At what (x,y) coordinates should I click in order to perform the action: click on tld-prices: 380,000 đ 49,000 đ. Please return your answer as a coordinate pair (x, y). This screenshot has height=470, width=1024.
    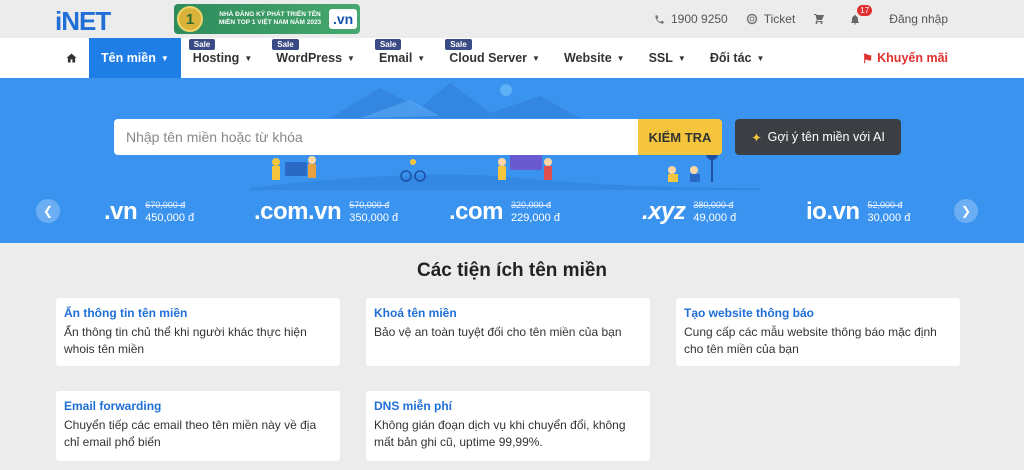
    Looking at the image, I should click on (714, 212).